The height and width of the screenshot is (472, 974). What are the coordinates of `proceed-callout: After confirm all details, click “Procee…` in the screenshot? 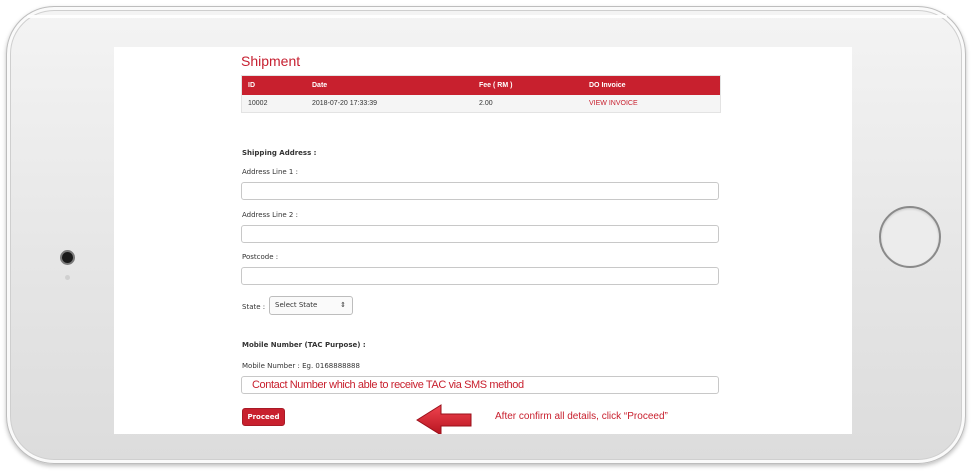 It's located at (581, 416).